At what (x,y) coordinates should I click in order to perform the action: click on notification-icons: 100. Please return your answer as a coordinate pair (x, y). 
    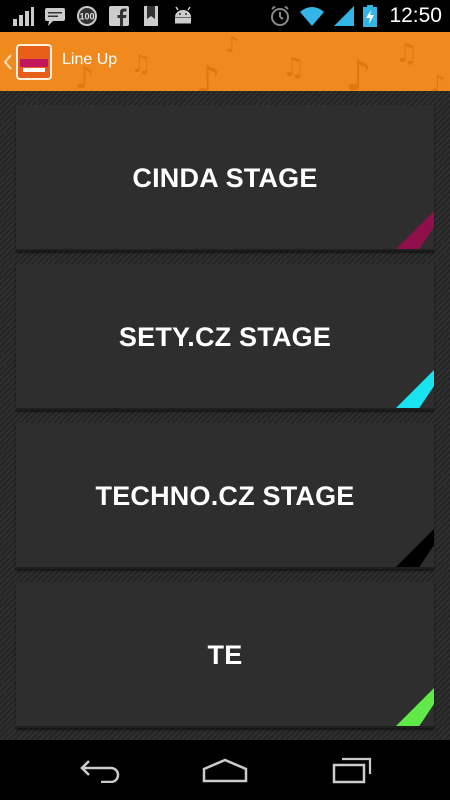
    Looking at the image, I should click on (103, 16).